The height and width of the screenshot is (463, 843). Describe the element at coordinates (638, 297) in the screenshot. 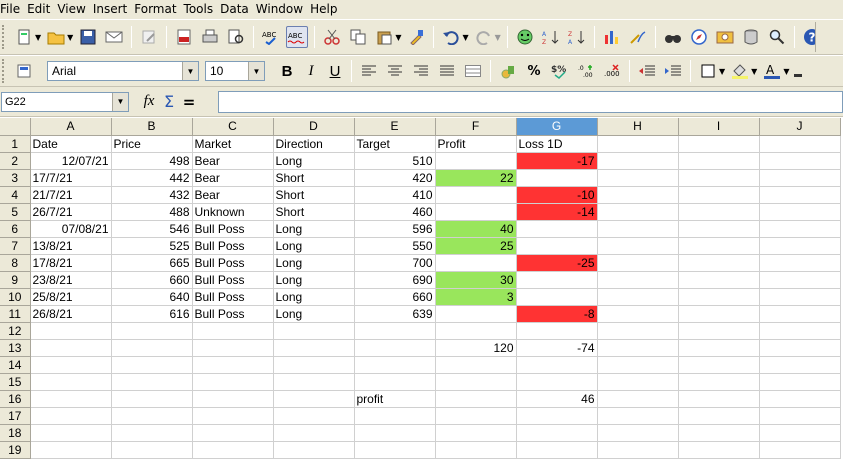

I see `cell-h10` at that location.